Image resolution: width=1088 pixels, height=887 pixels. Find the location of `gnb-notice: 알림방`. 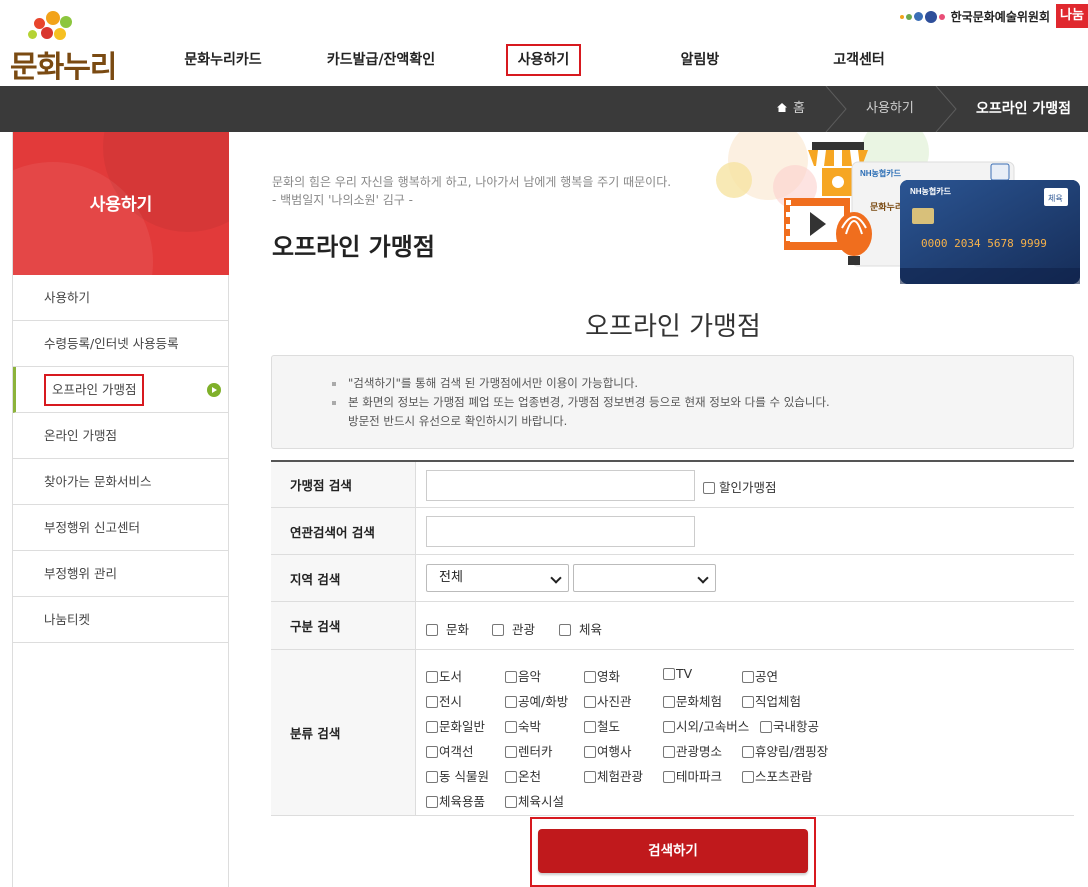

gnb-notice: 알림방 is located at coordinates (700, 60).